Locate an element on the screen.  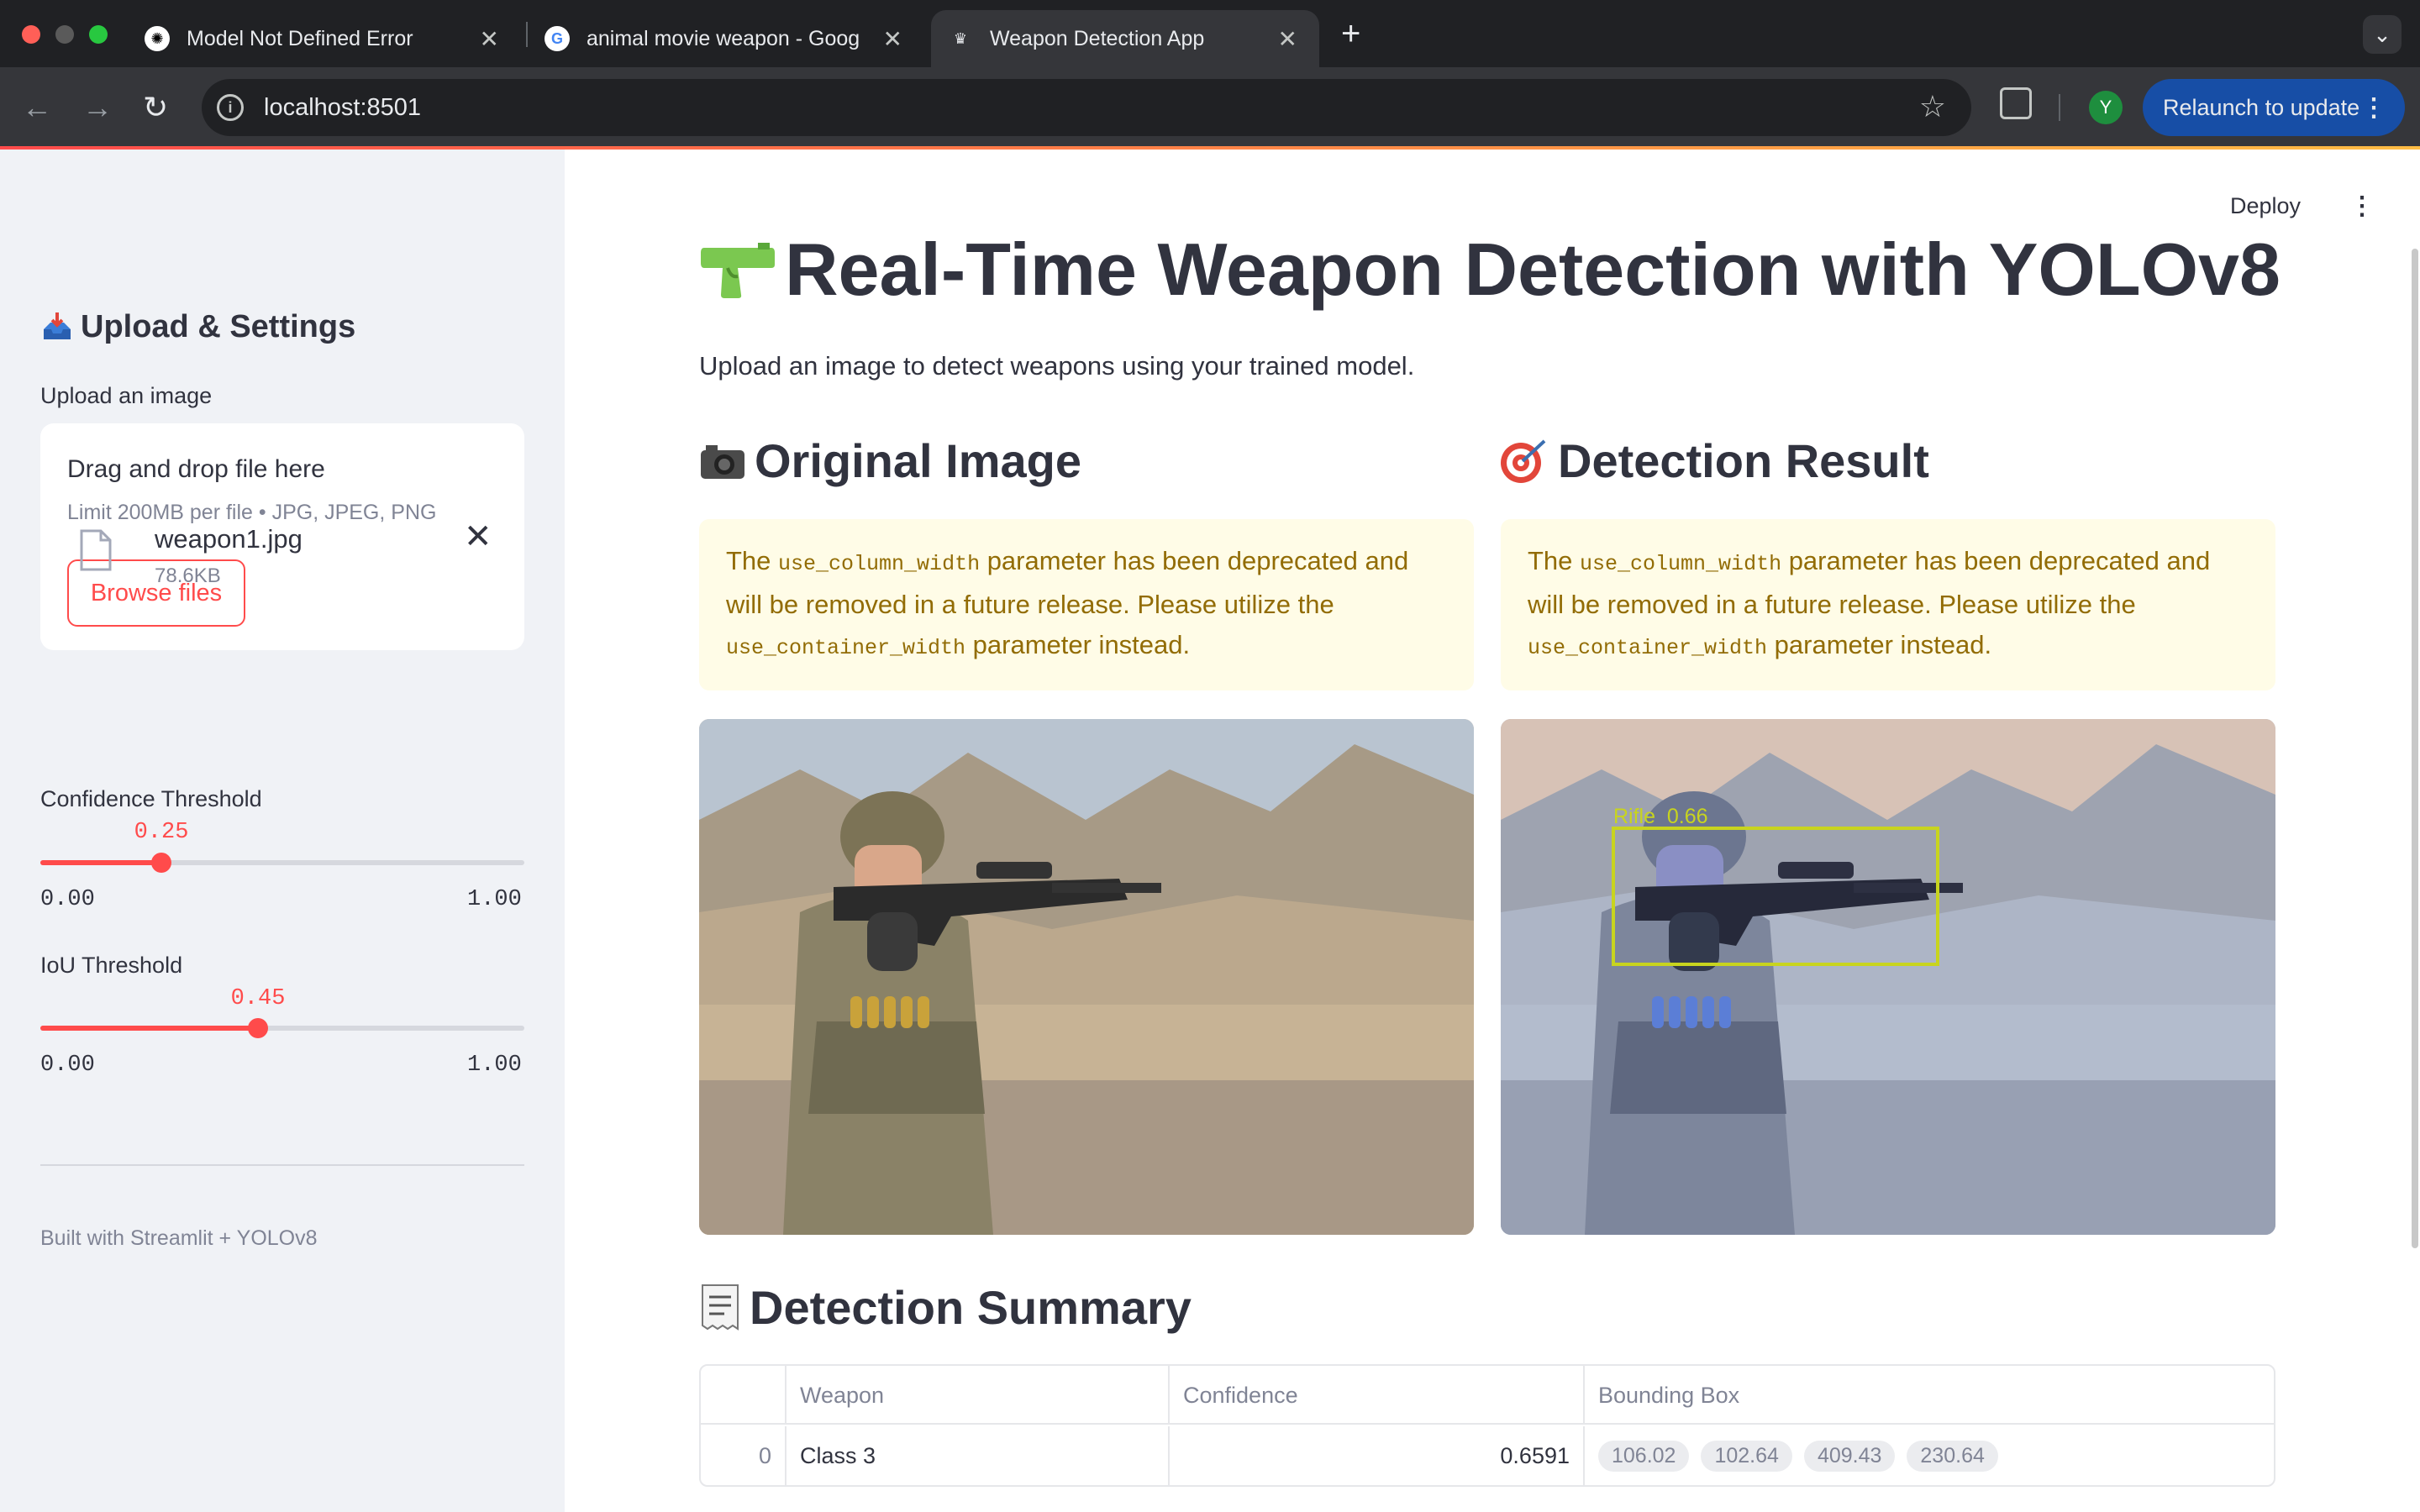
tab-title: animal movie weapon - Goog is located at coordinates (723, 38).